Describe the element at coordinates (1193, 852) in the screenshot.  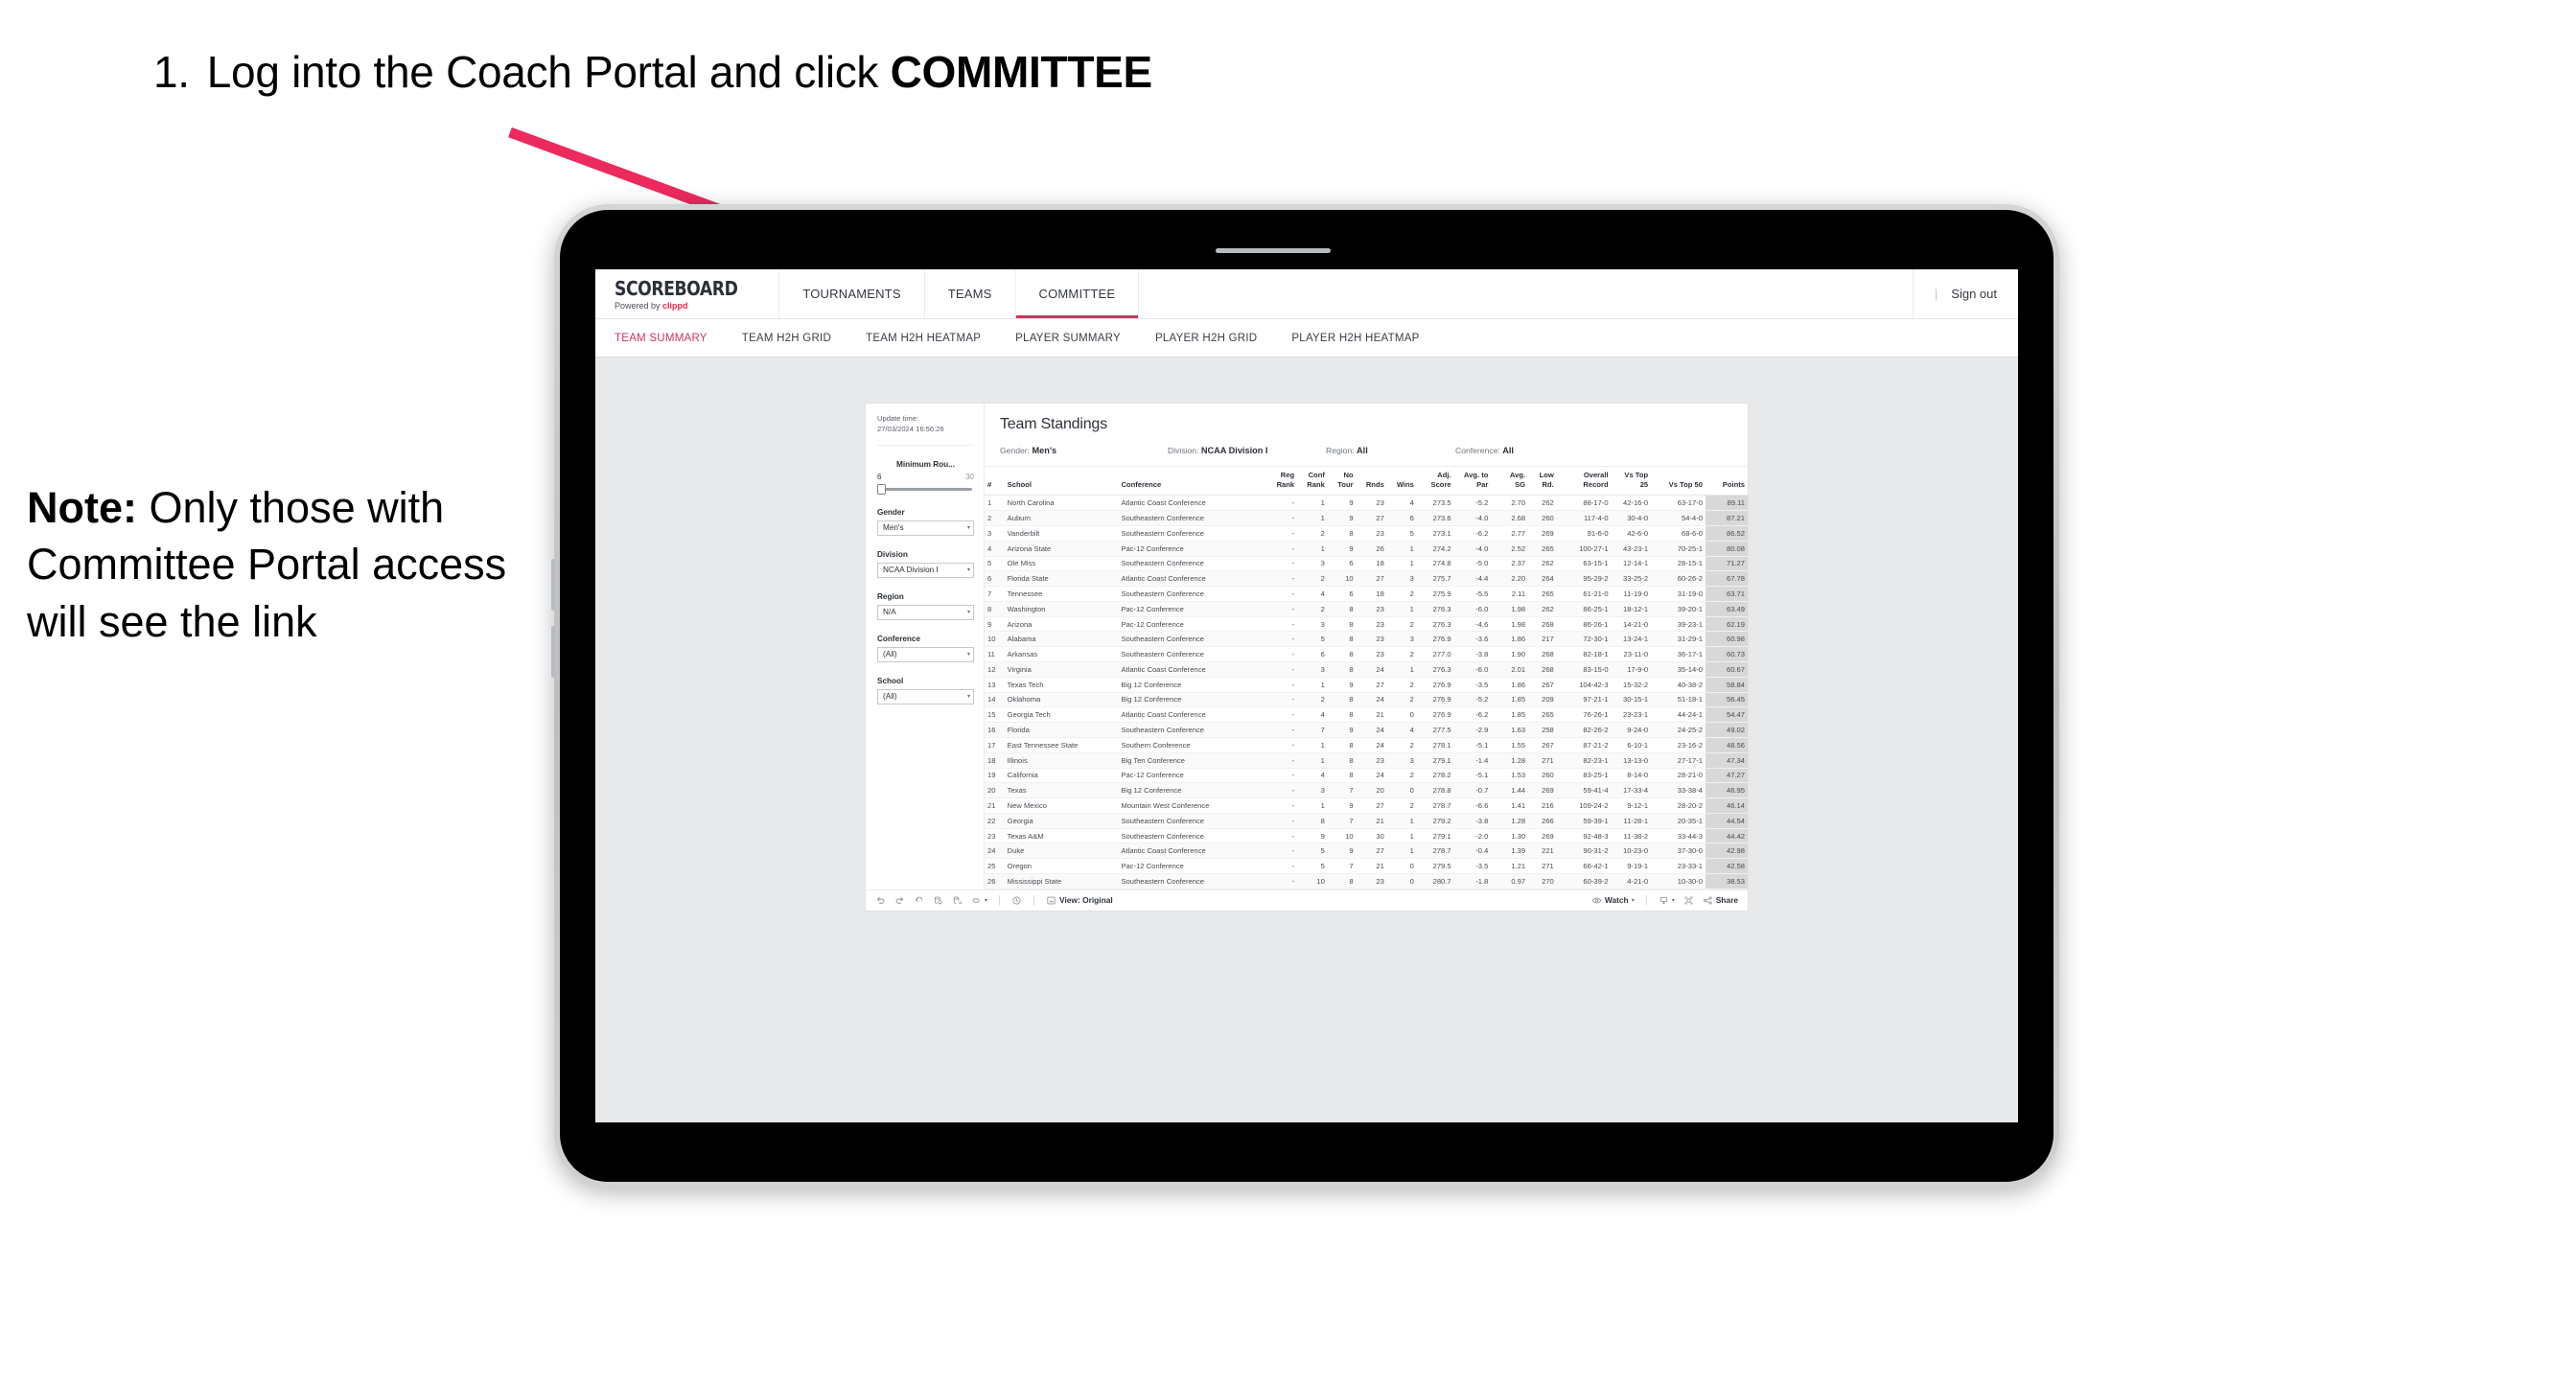
I see `cell-conference: Atlantic Coast Conference` at that location.